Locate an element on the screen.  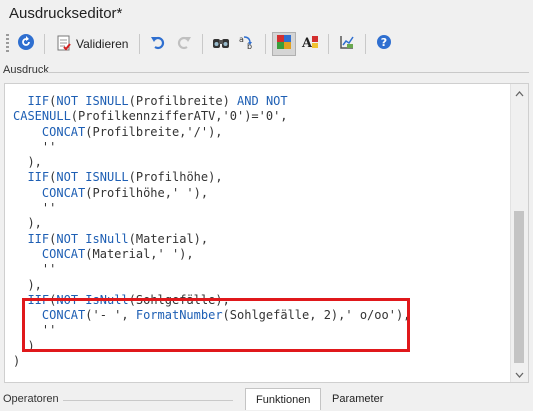
scroll-down-button is located at coordinates (519, 373).